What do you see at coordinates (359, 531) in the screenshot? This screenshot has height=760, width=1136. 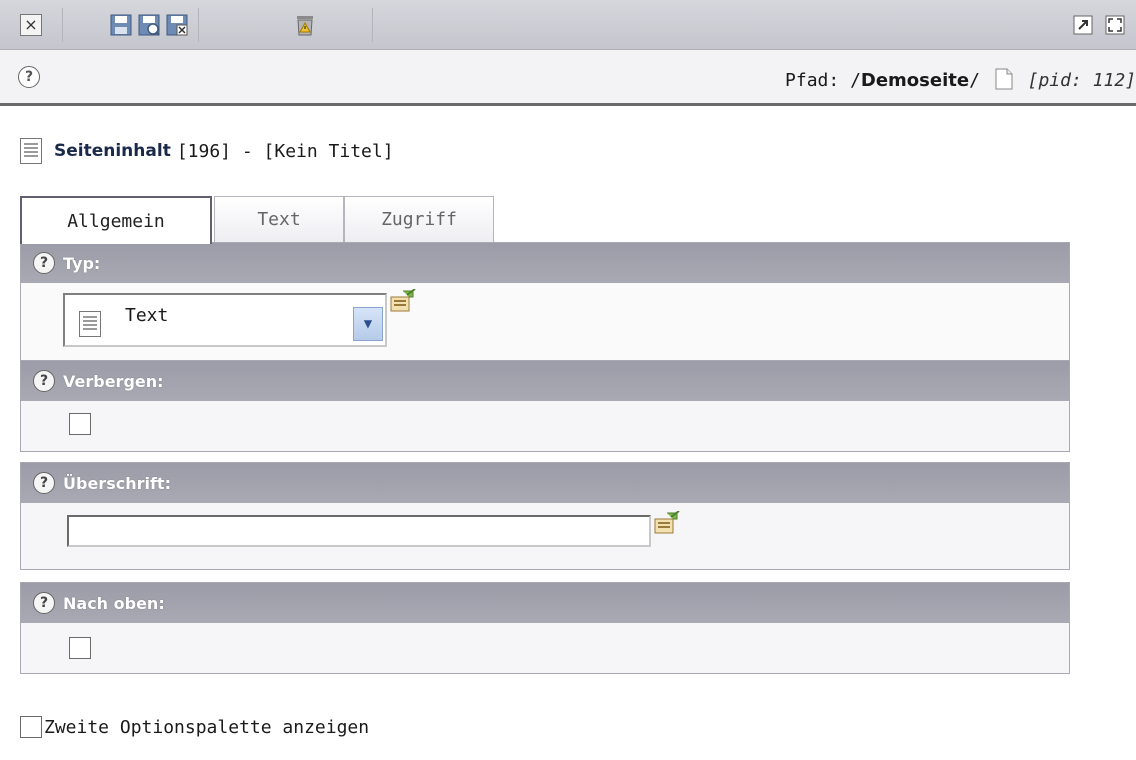 I see `heading-input` at bounding box center [359, 531].